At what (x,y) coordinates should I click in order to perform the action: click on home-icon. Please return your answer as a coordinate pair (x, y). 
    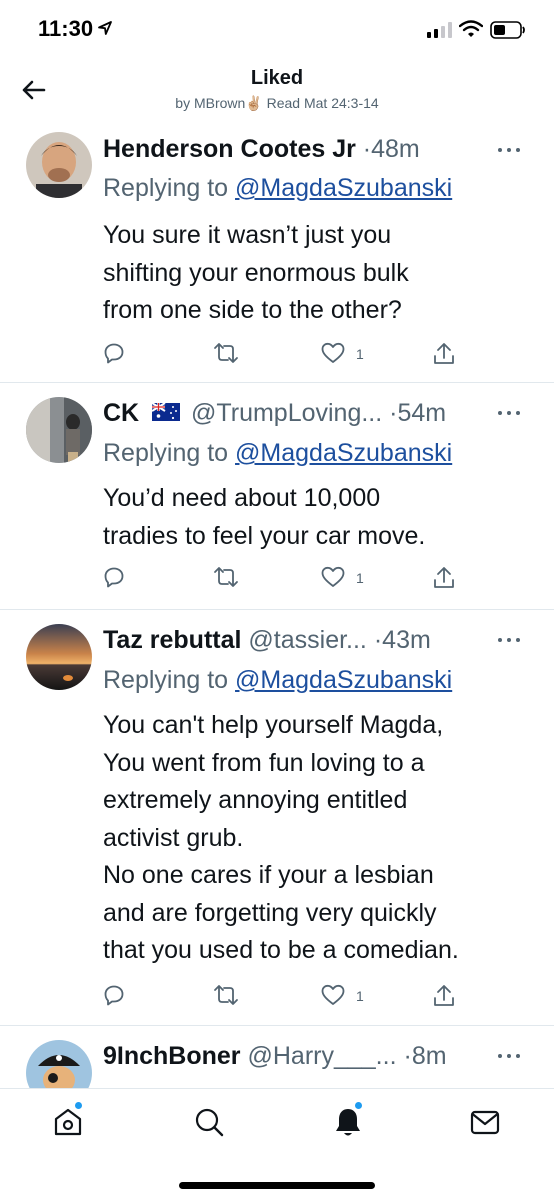
    Looking at the image, I should click on (68, 1122).